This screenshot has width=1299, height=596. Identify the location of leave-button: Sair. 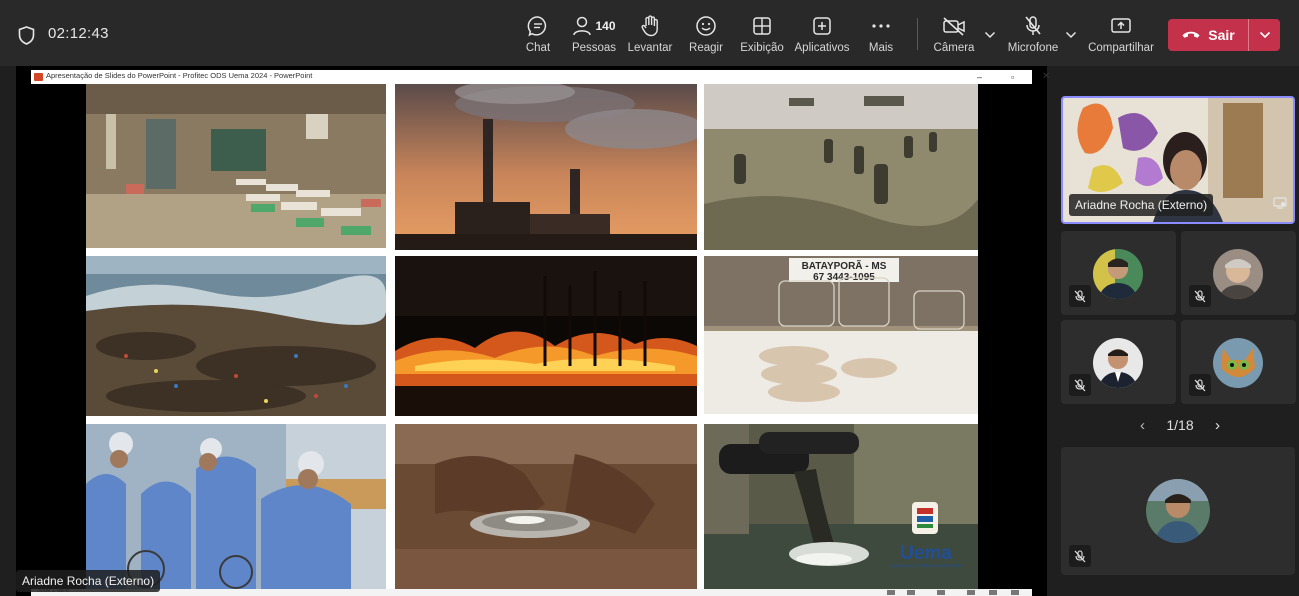
(1208, 35).